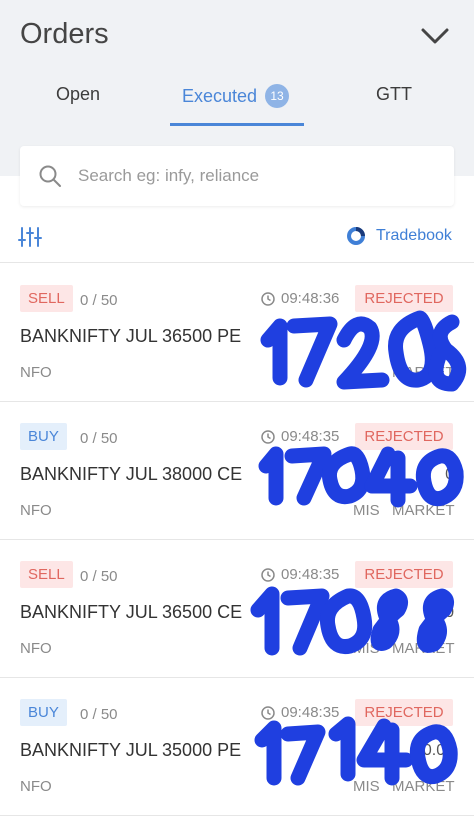 This screenshot has width=474, height=829. I want to click on search-icon, so click(50, 176).